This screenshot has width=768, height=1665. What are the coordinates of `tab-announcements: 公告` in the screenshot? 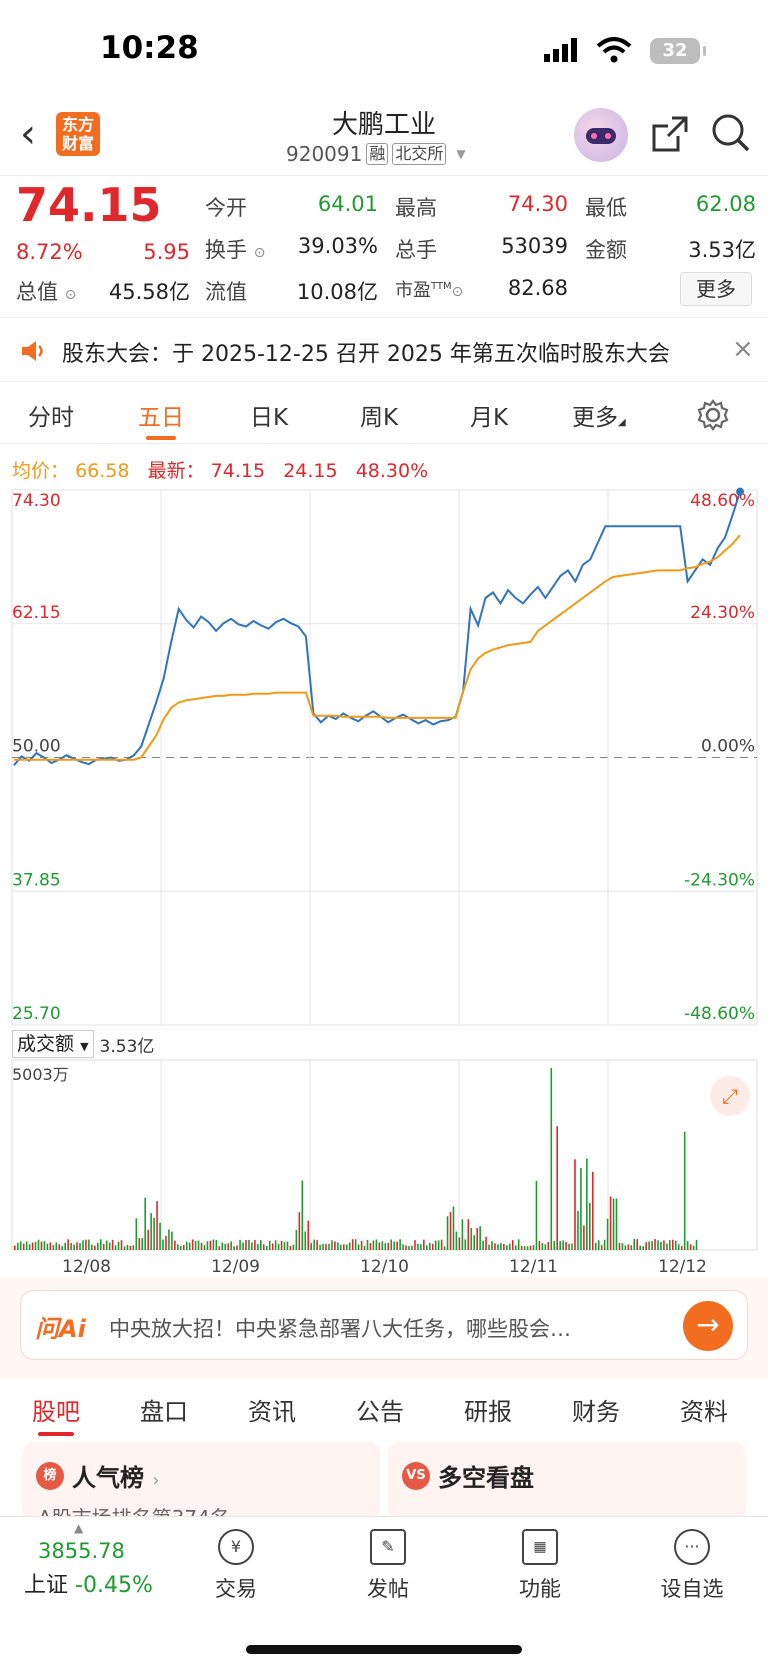 It's located at (380, 1409).